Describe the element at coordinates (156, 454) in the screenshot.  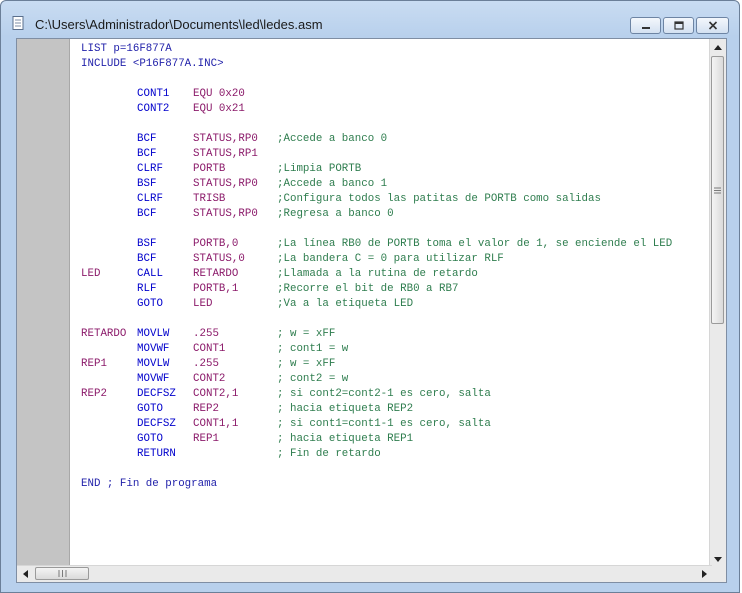
I see `code-instruction: RETURN` at that location.